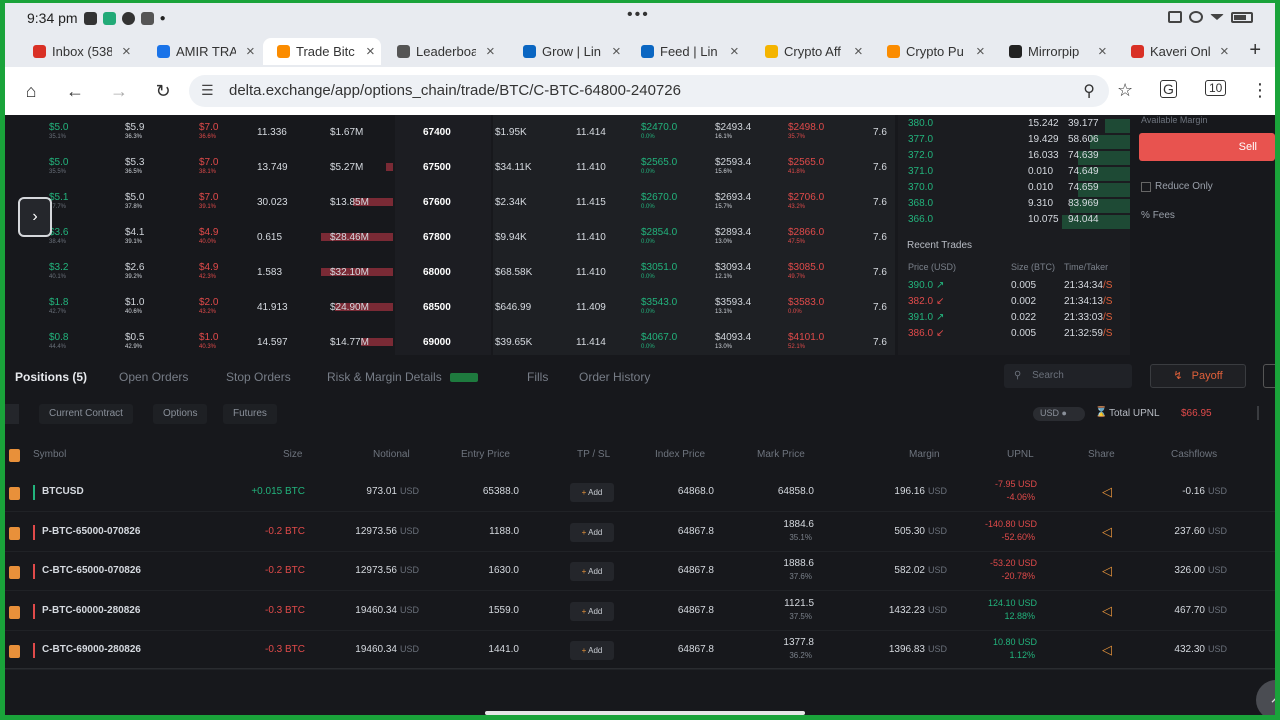 The width and height of the screenshot is (1280, 720). Describe the element at coordinates (63, 491) in the screenshot. I see `position-symbol: BTCUSD` at that location.